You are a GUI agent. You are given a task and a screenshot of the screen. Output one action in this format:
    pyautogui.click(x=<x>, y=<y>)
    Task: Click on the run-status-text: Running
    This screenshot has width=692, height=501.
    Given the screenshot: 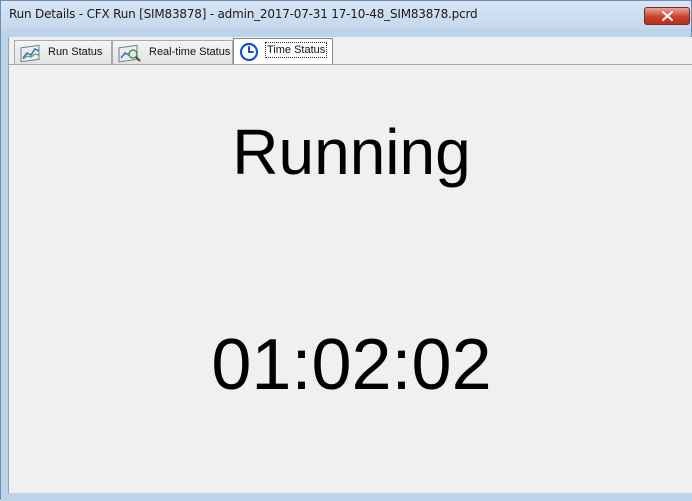 What is the action you would take?
    pyautogui.click(x=351, y=152)
    